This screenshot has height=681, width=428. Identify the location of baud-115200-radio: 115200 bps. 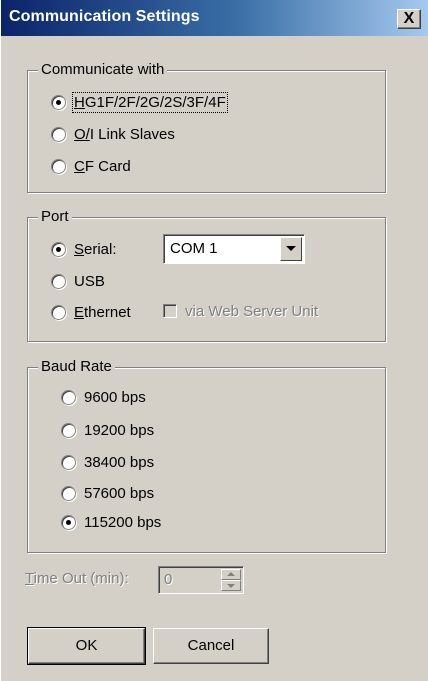
(111, 522).